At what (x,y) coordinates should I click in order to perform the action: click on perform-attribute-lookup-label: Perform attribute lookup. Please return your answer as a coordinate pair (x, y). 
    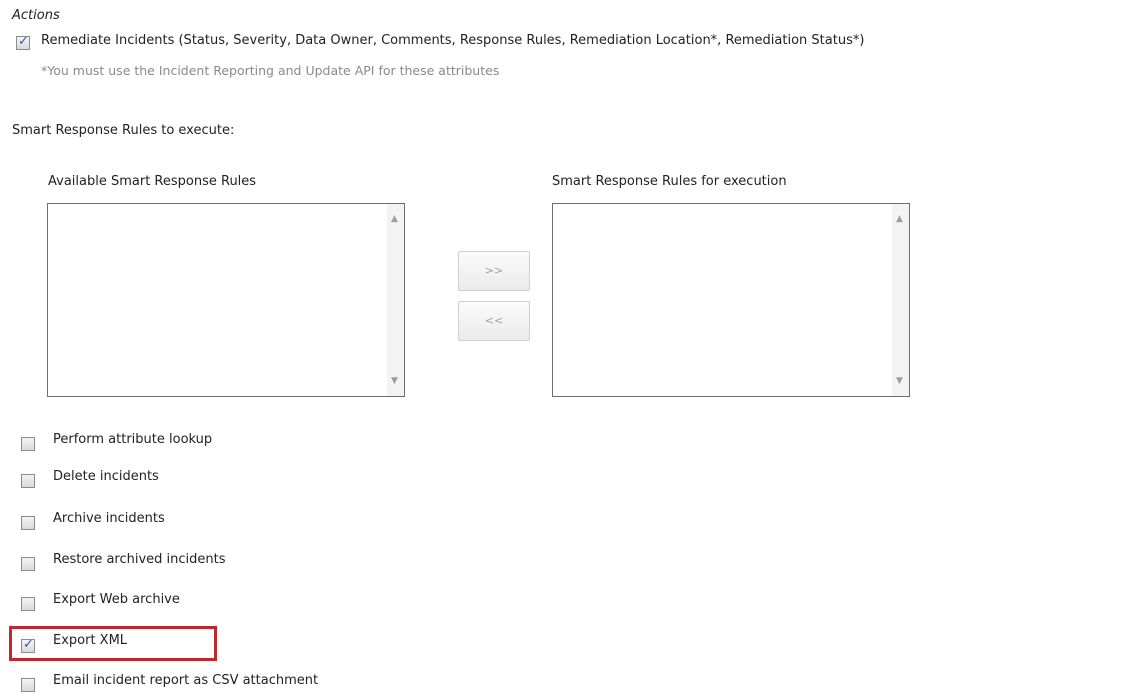
    Looking at the image, I should click on (133, 439).